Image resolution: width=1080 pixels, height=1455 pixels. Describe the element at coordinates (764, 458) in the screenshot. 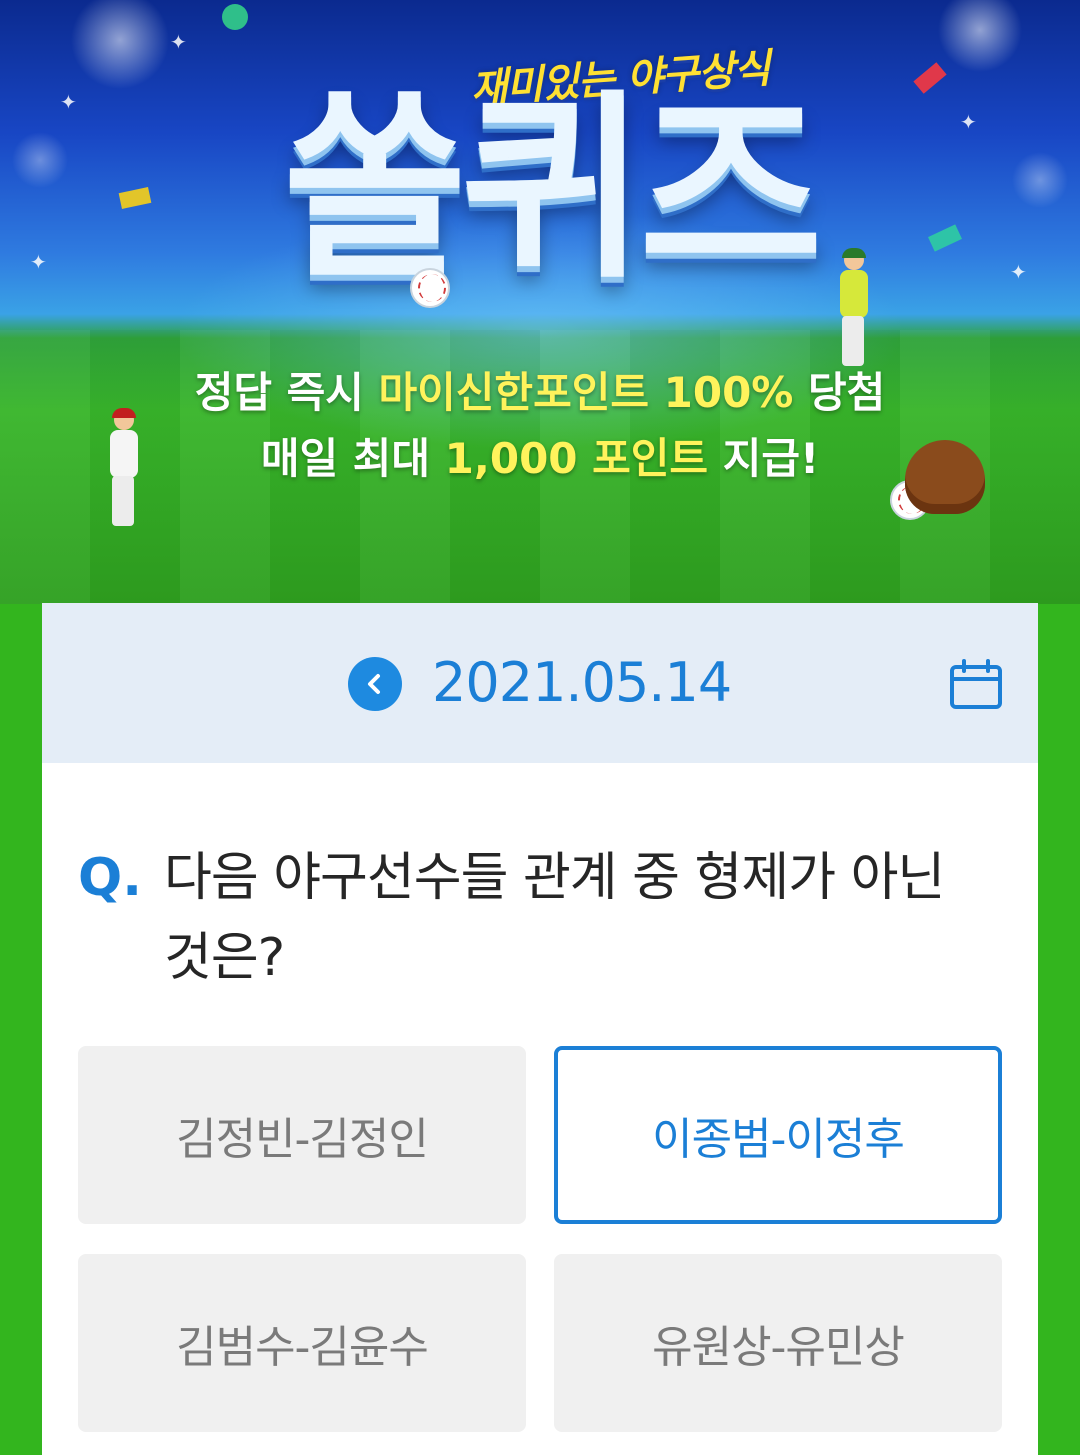

I see `headline-text: 지급!` at that location.